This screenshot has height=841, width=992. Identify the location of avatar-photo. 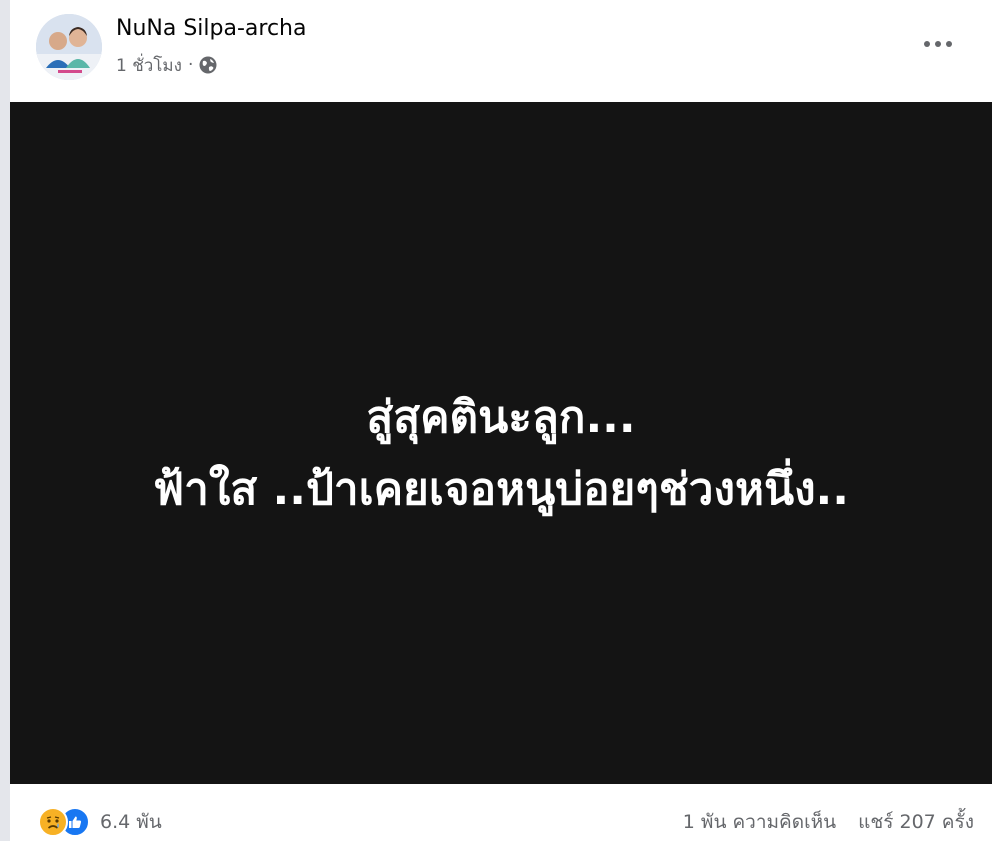
(69, 47).